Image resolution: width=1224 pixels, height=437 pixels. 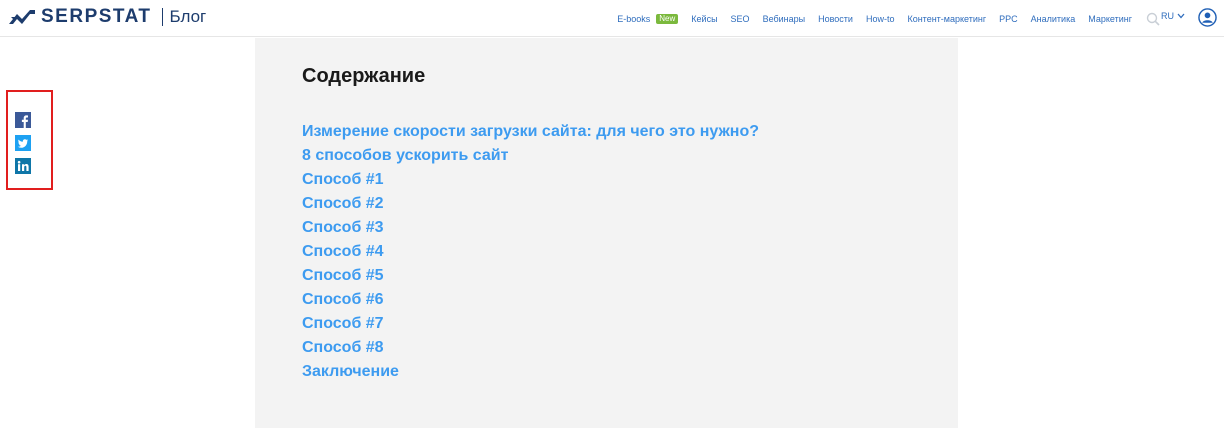 I want to click on toc-link: Способ #4, so click(x=530, y=252).